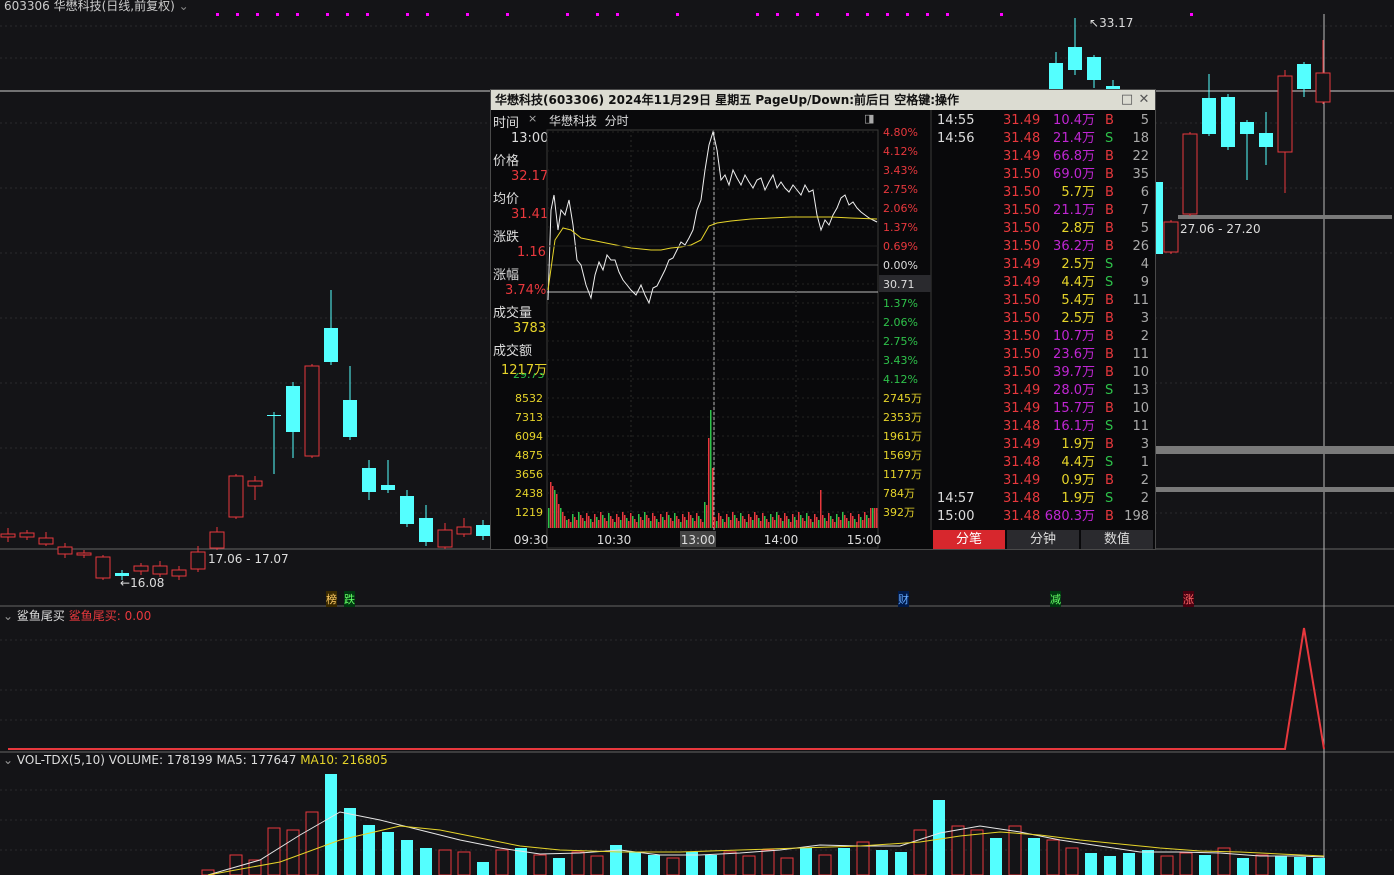  What do you see at coordinates (1044, 373) in the screenshot?
I see `tick-row: 31.50 39.7万 B 10` at bounding box center [1044, 373].